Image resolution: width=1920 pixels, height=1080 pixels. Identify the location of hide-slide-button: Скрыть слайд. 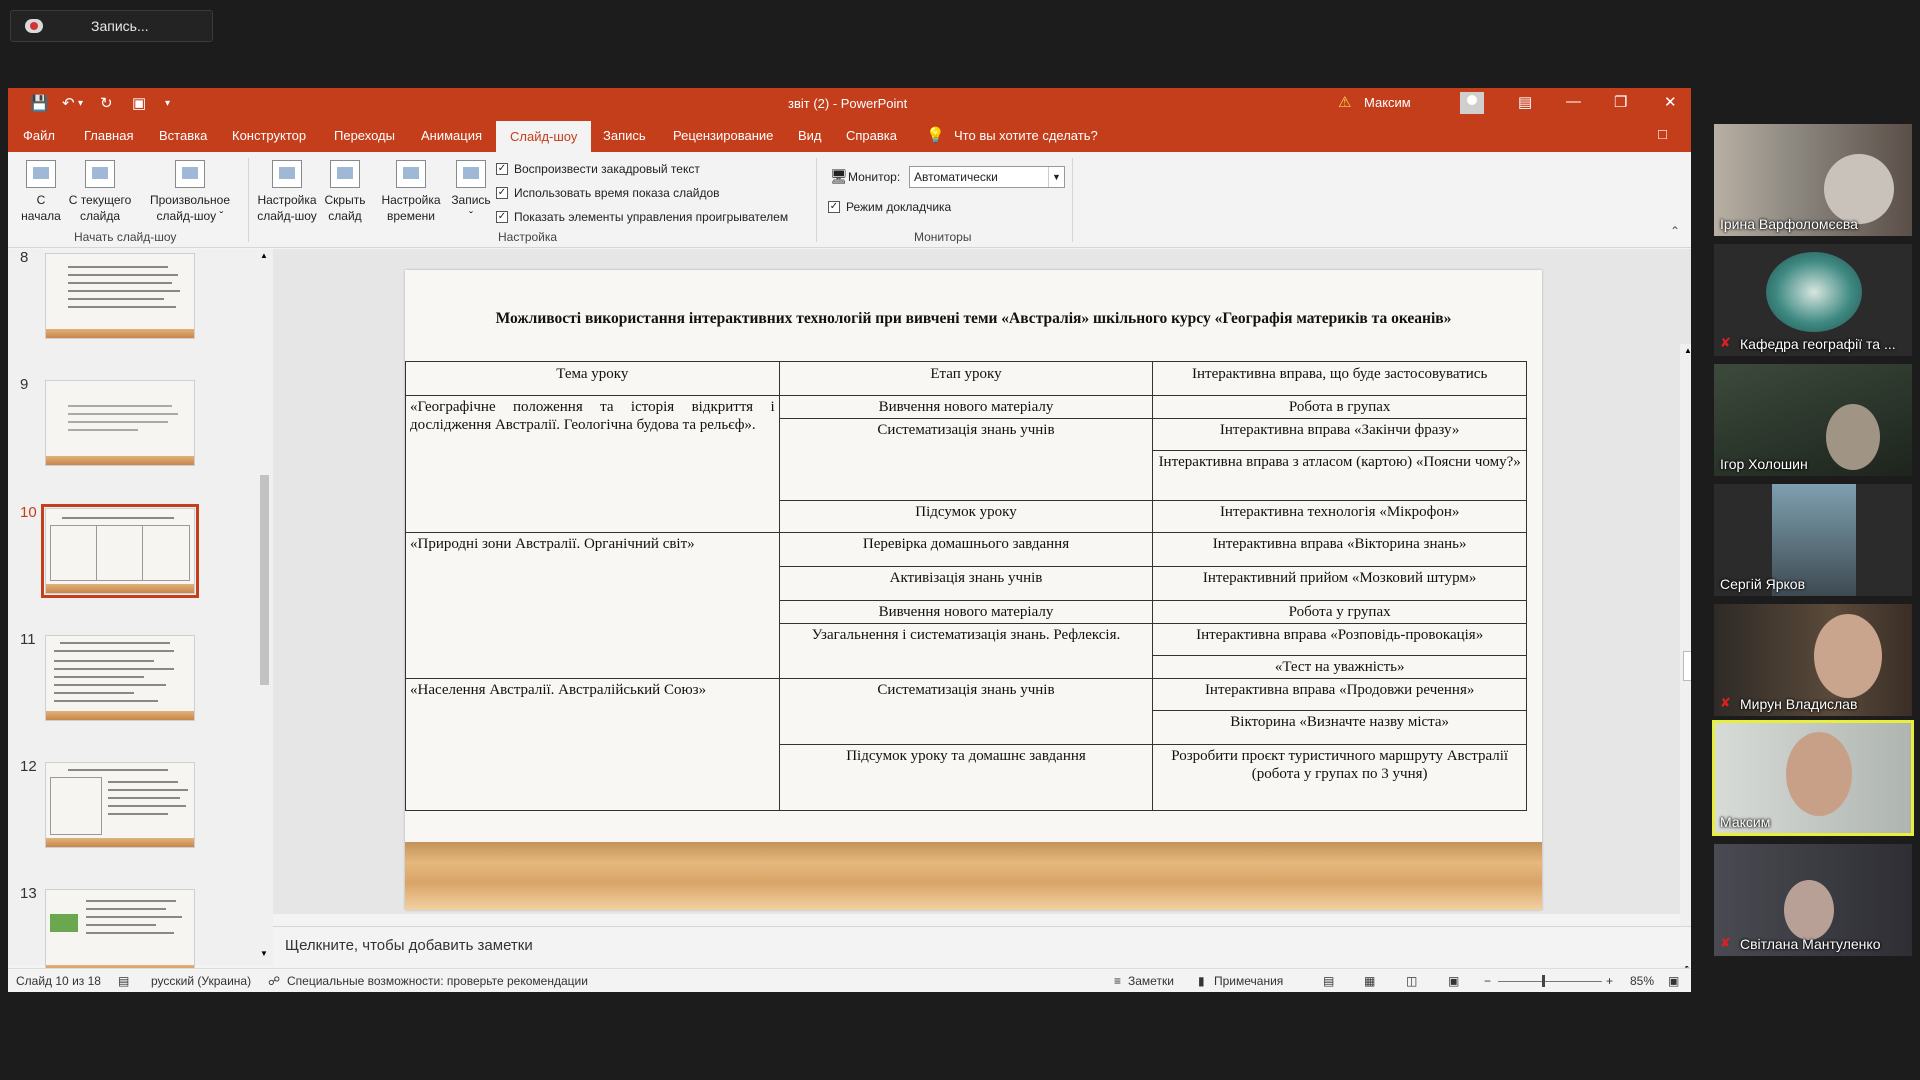
(345, 192).